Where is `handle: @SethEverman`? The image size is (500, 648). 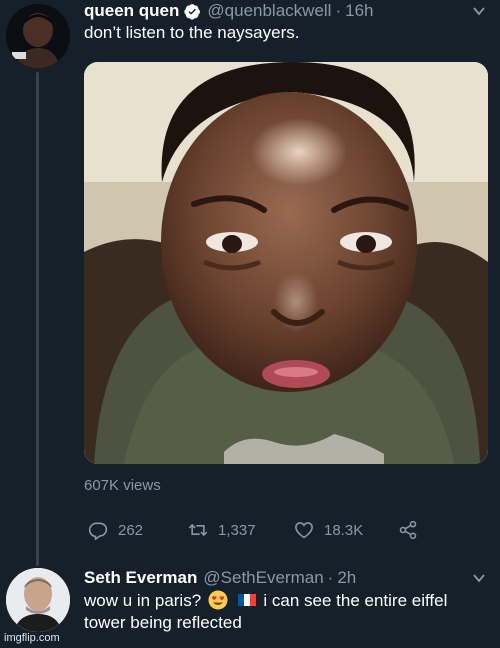 handle: @SethEverman is located at coordinates (263, 578).